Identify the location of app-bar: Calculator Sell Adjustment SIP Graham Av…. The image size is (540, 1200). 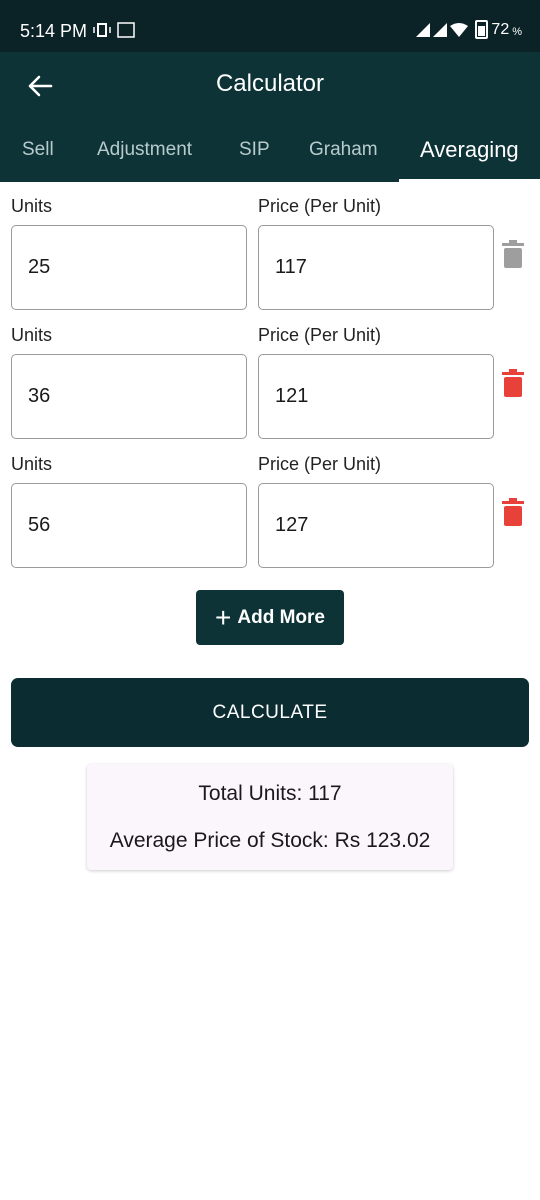
(270, 117).